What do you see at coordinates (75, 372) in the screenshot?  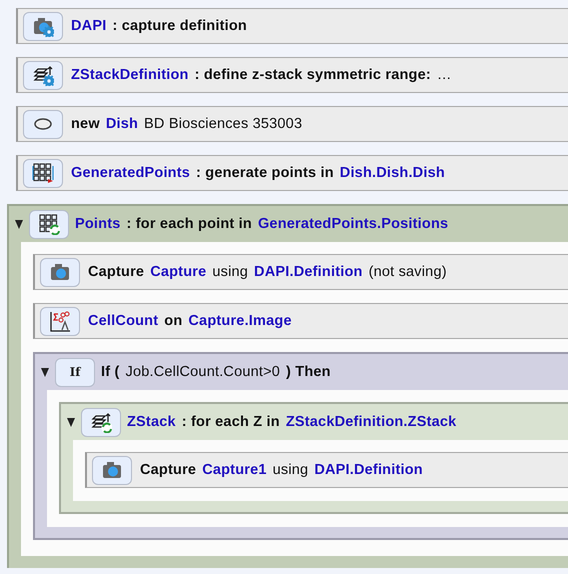 I see `condition-badge: If` at bounding box center [75, 372].